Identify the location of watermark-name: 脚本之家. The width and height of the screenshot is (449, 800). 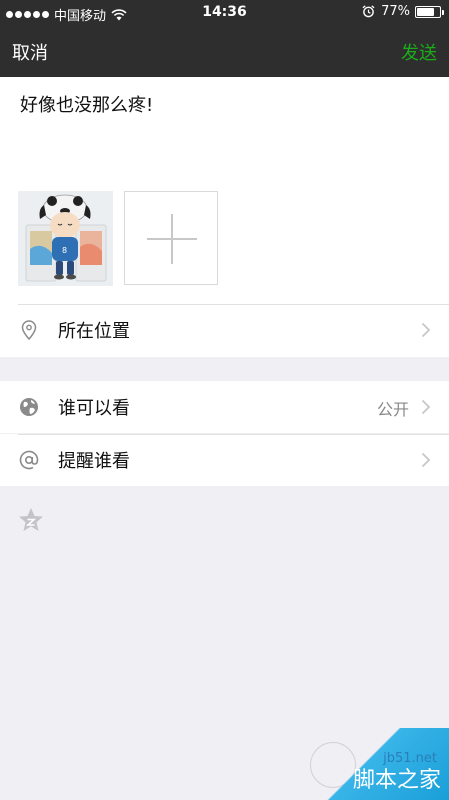
(396, 780).